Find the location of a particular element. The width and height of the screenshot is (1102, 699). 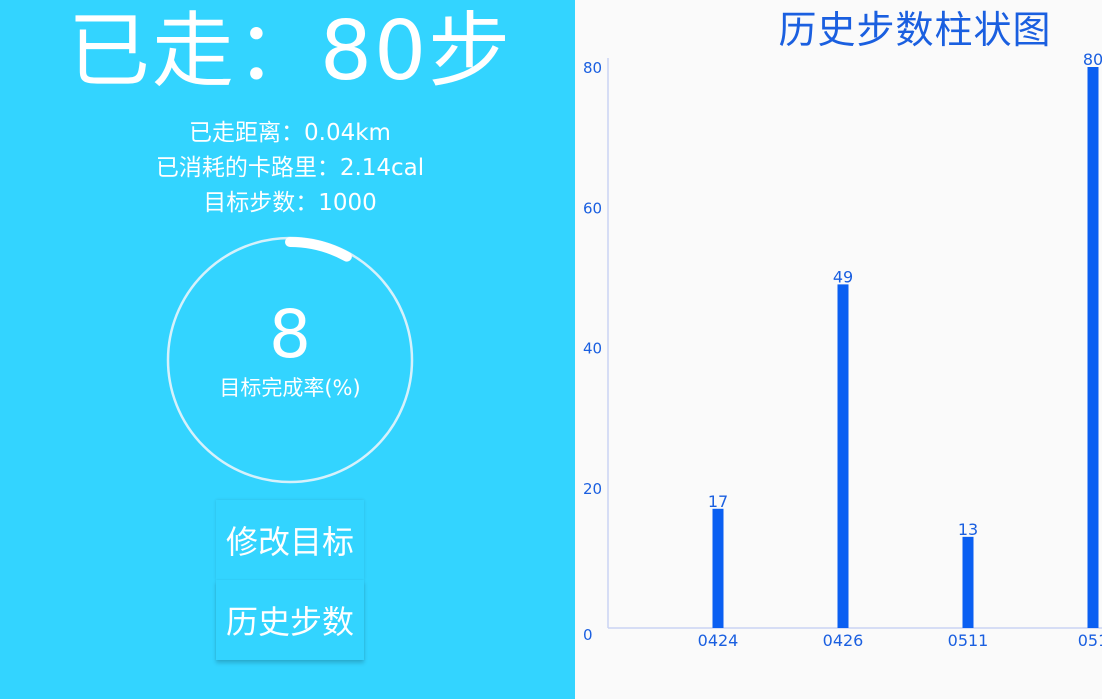

completion-label: 目标完成率(%) is located at coordinates (290, 388).